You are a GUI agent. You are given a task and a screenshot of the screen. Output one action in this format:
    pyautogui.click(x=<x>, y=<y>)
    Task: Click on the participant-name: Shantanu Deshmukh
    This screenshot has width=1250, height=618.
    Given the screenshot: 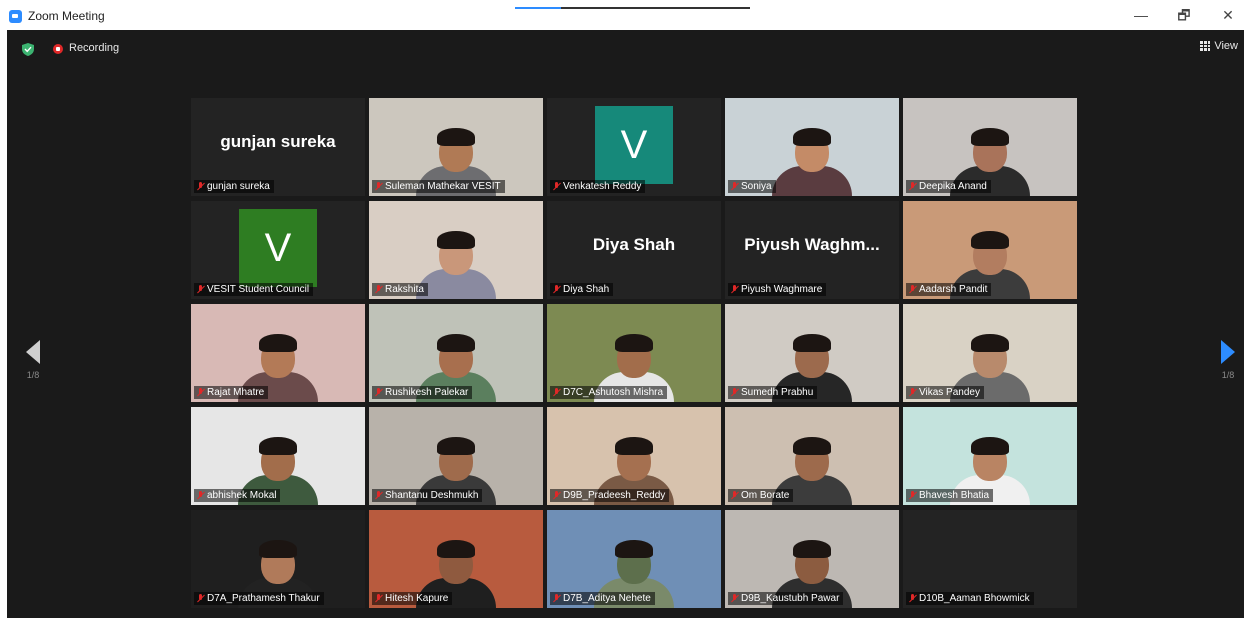 What is the action you would take?
    pyautogui.click(x=432, y=495)
    